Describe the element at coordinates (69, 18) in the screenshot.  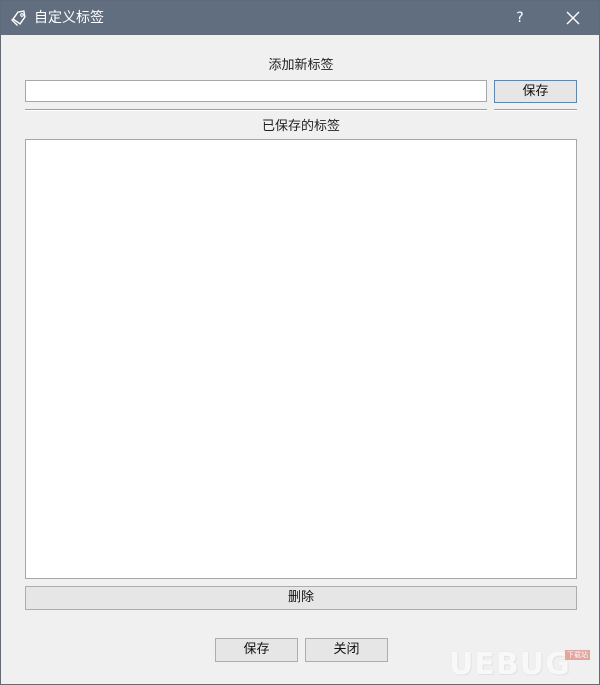
I see `window-title: 自定义标签` at that location.